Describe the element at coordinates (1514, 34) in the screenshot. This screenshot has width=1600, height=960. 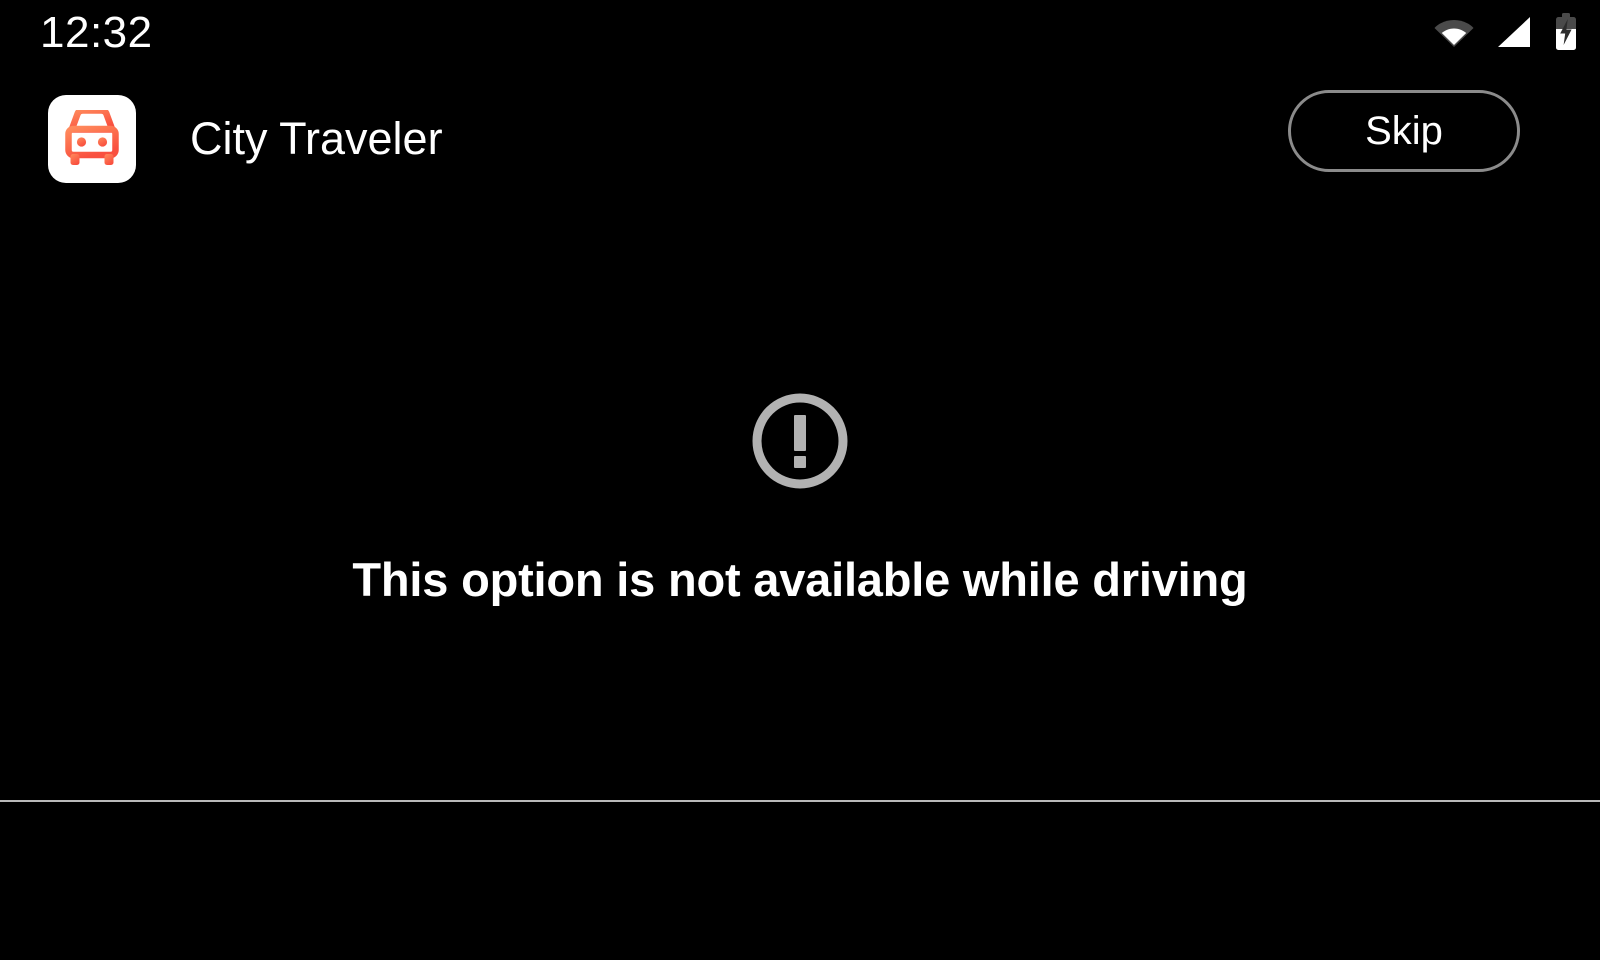
I see `cellular-signal-icon` at that location.